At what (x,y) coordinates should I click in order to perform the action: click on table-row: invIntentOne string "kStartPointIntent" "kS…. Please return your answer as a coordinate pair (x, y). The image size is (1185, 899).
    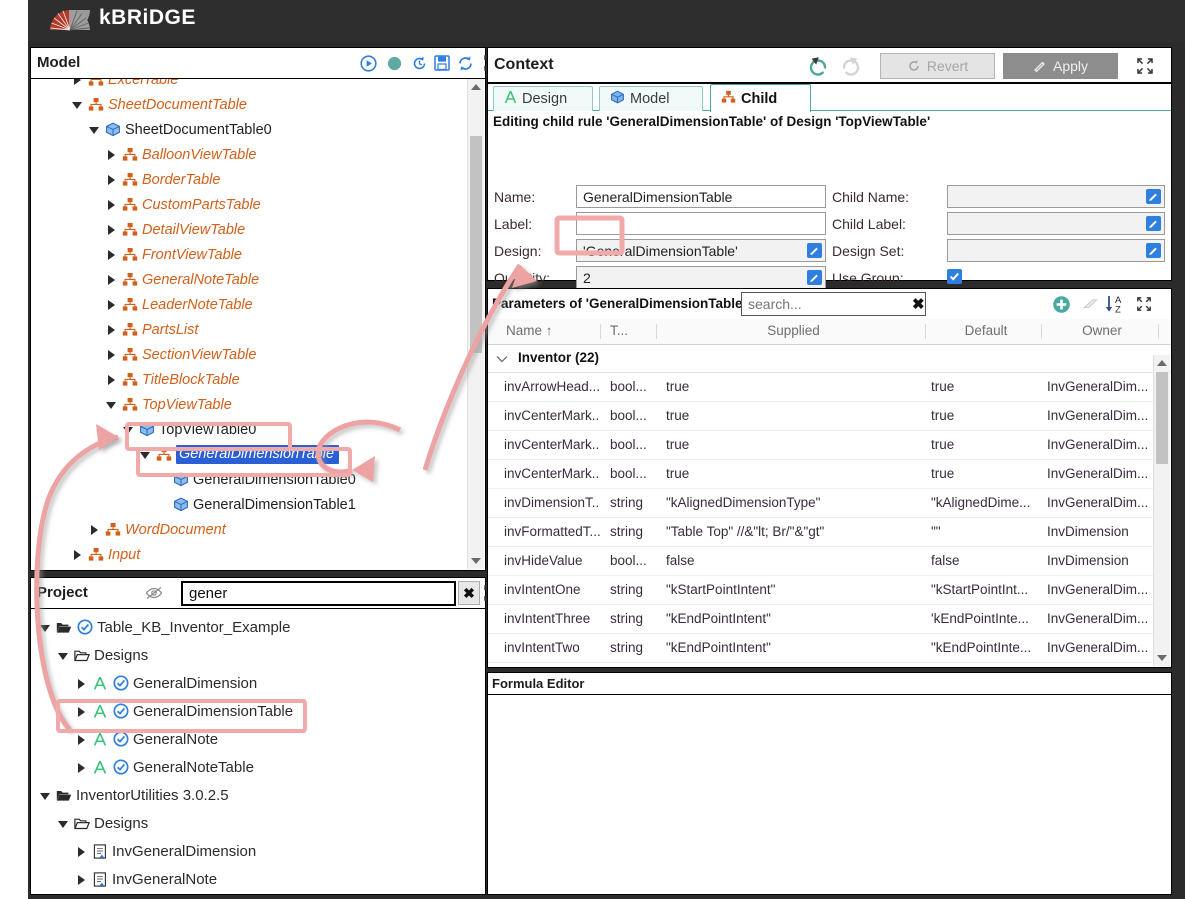
    Looking at the image, I should click on (829, 590).